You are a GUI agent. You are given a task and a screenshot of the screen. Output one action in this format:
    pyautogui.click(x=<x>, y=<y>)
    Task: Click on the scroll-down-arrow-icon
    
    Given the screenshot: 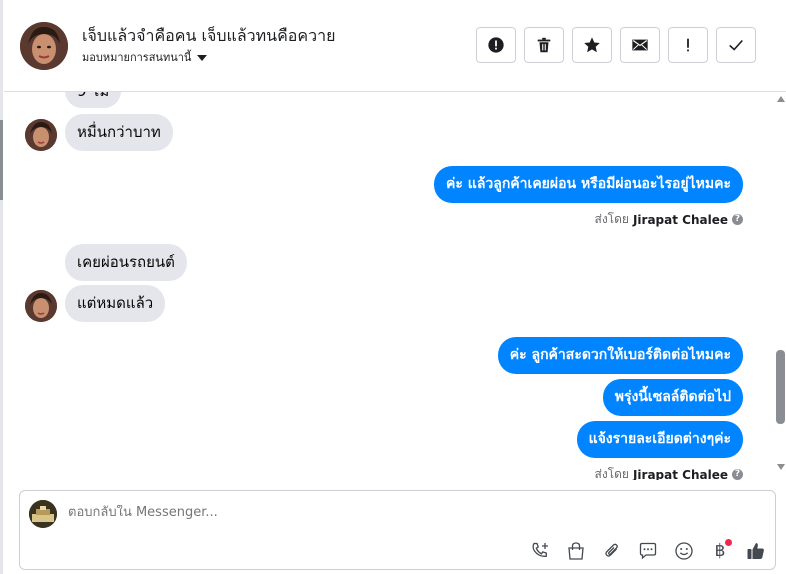 What is the action you would take?
    pyautogui.click(x=781, y=467)
    